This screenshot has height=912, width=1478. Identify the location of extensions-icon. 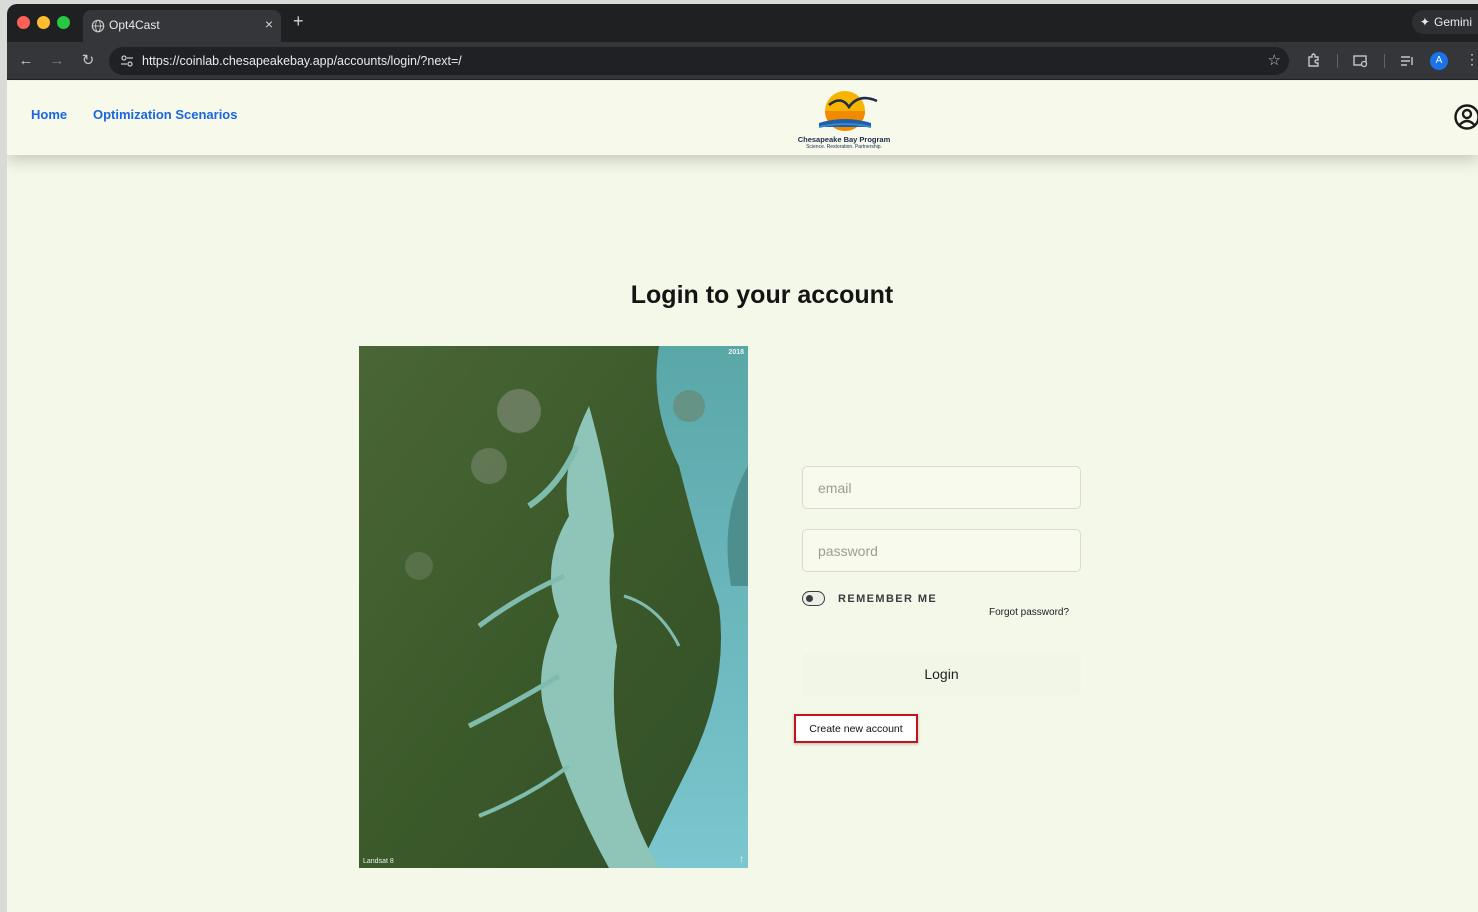
(1314, 61).